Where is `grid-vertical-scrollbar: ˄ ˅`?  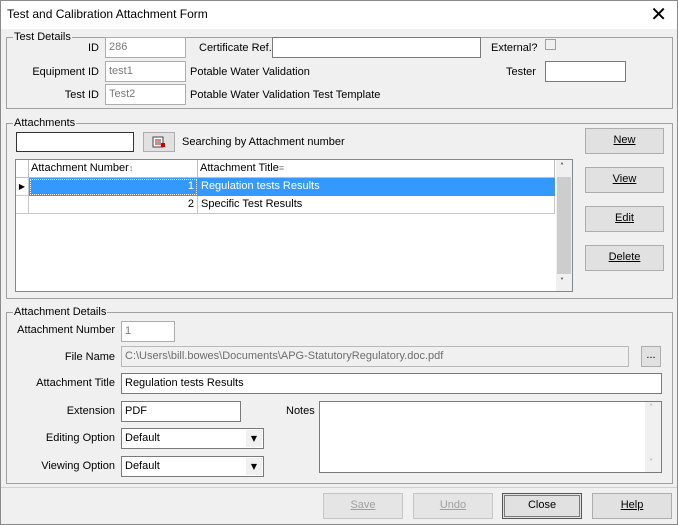 grid-vertical-scrollbar: ˄ ˅ is located at coordinates (564, 225).